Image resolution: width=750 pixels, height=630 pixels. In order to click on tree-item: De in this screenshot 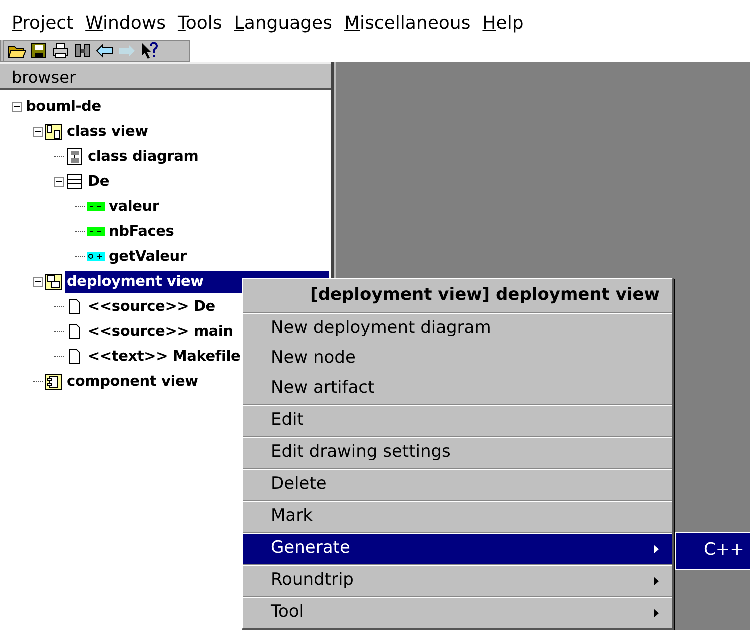, I will do `click(99, 181)`.